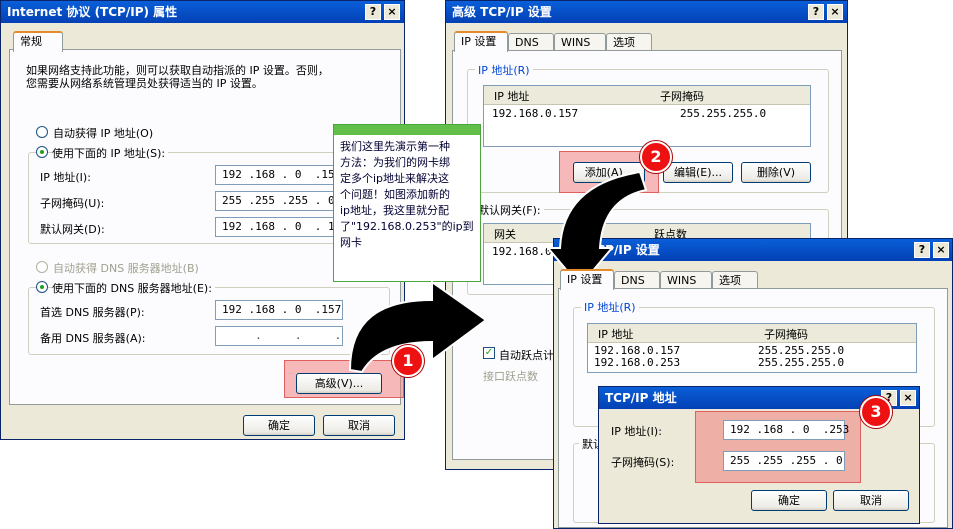 This screenshot has height=529, width=953. What do you see at coordinates (641, 398) in the screenshot?
I see `window-title: TCP/IP 地址` at bounding box center [641, 398].